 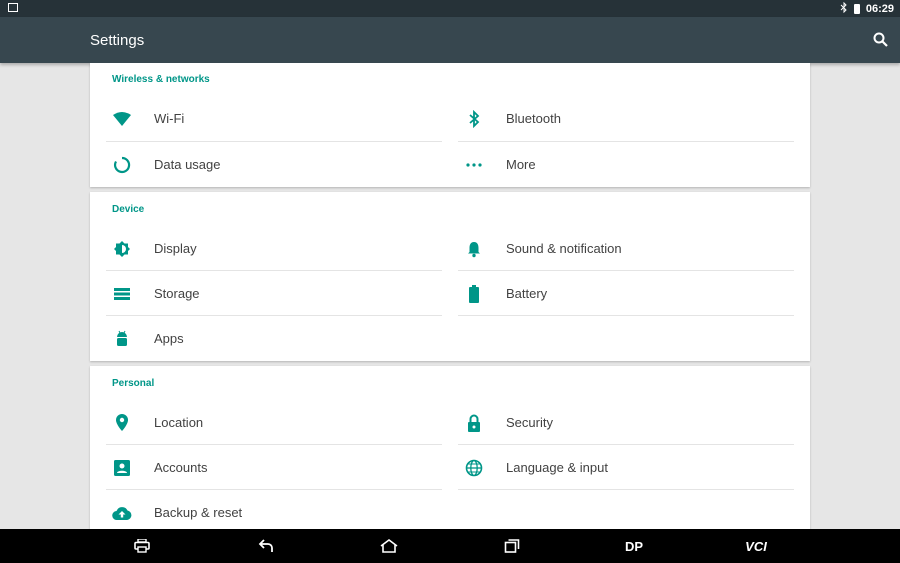 I want to click on vci-button: VCI, so click(x=756, y=546).